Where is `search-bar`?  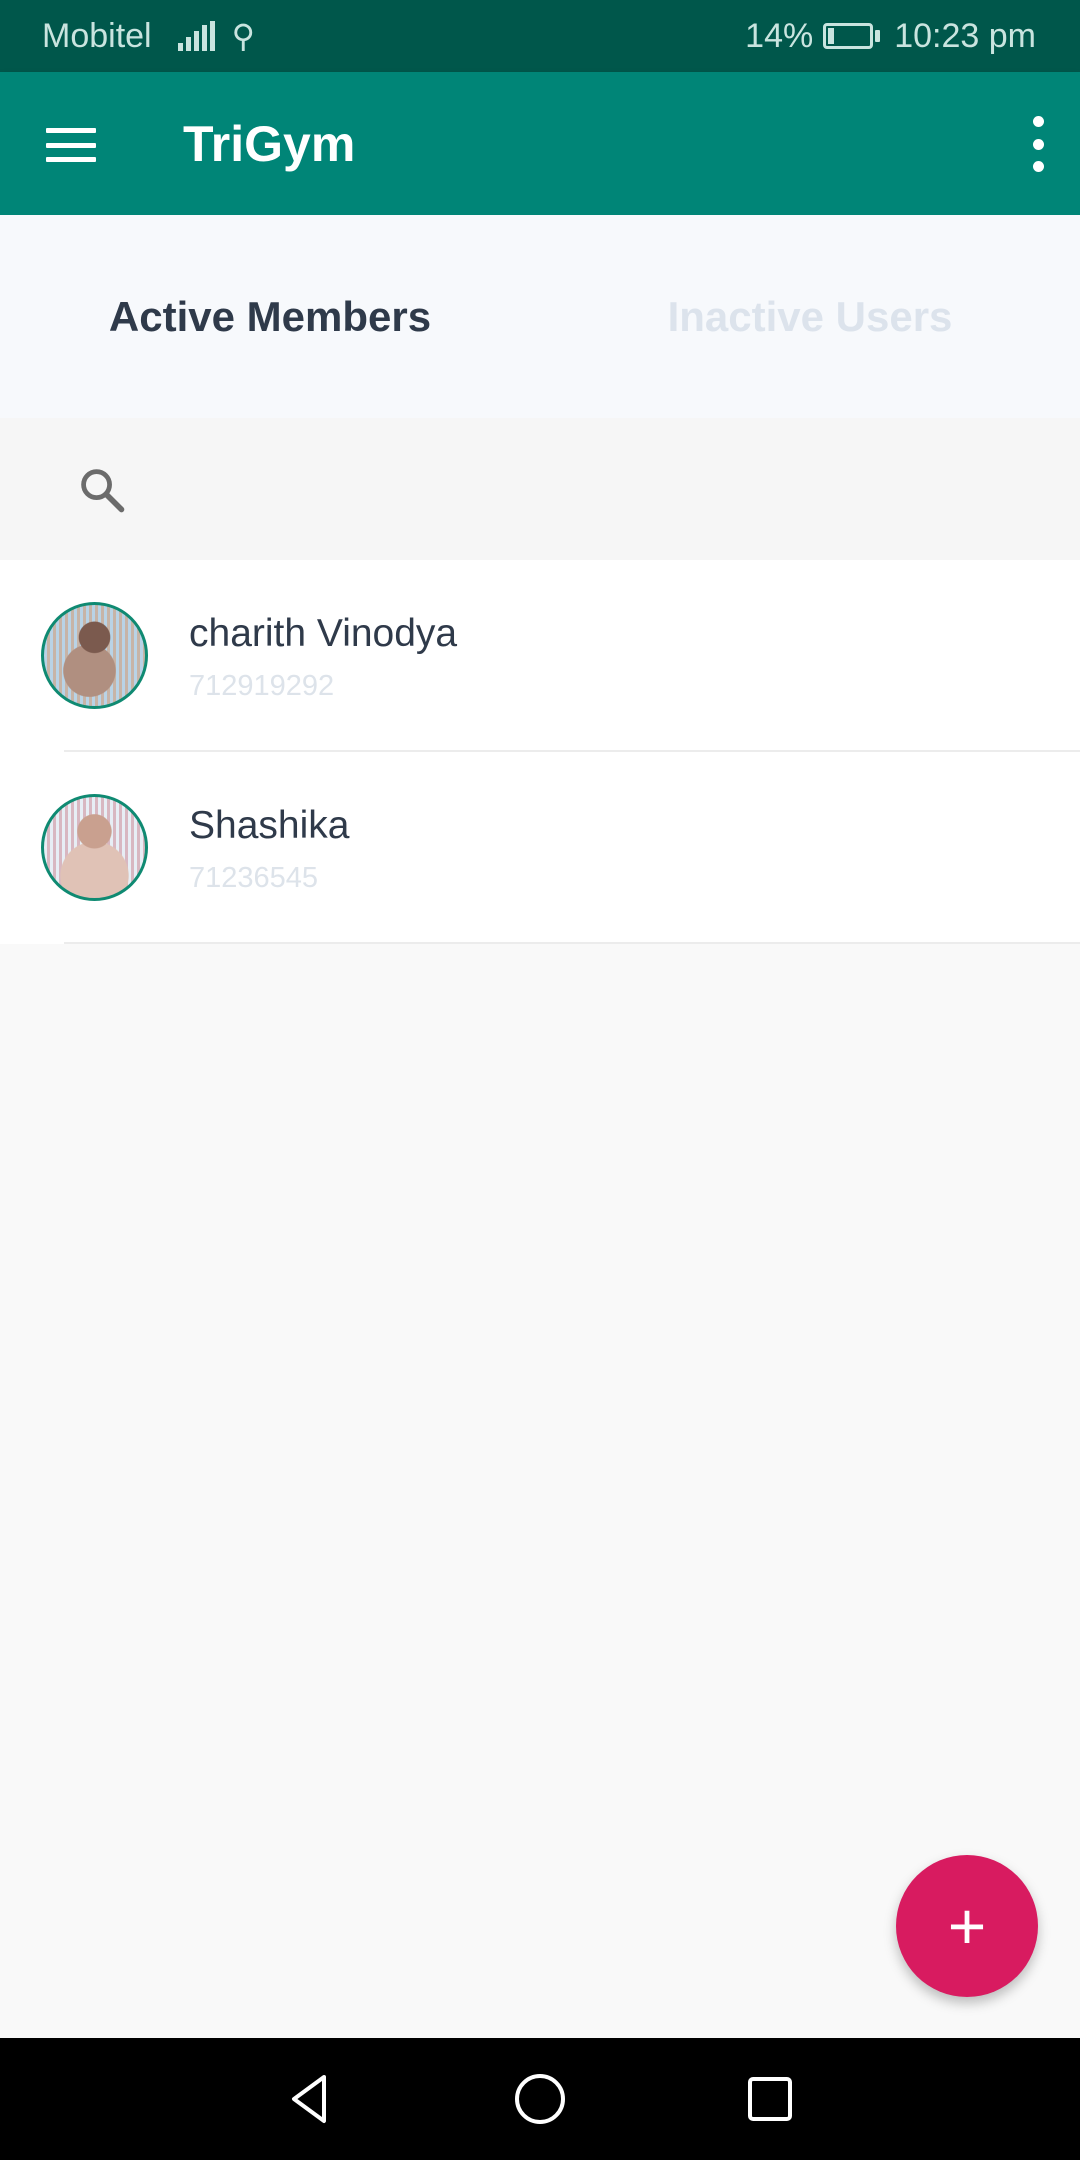
search-bar is located at coordinates (540, 489).